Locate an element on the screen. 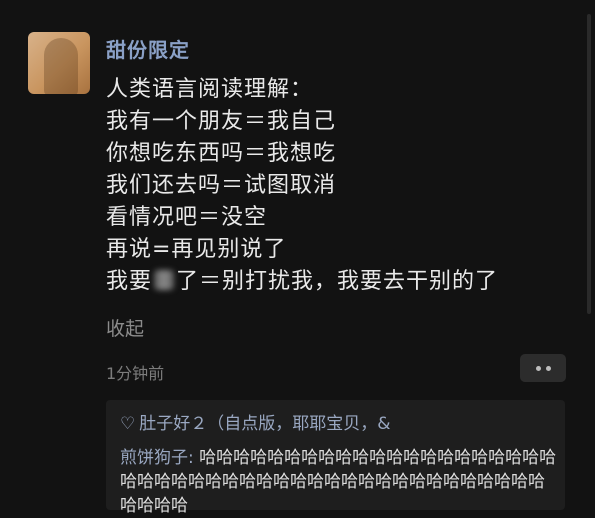 Image resolution: width=595 pixels, height=518 pixels. scrollbar is located at coordinates (589, 164).